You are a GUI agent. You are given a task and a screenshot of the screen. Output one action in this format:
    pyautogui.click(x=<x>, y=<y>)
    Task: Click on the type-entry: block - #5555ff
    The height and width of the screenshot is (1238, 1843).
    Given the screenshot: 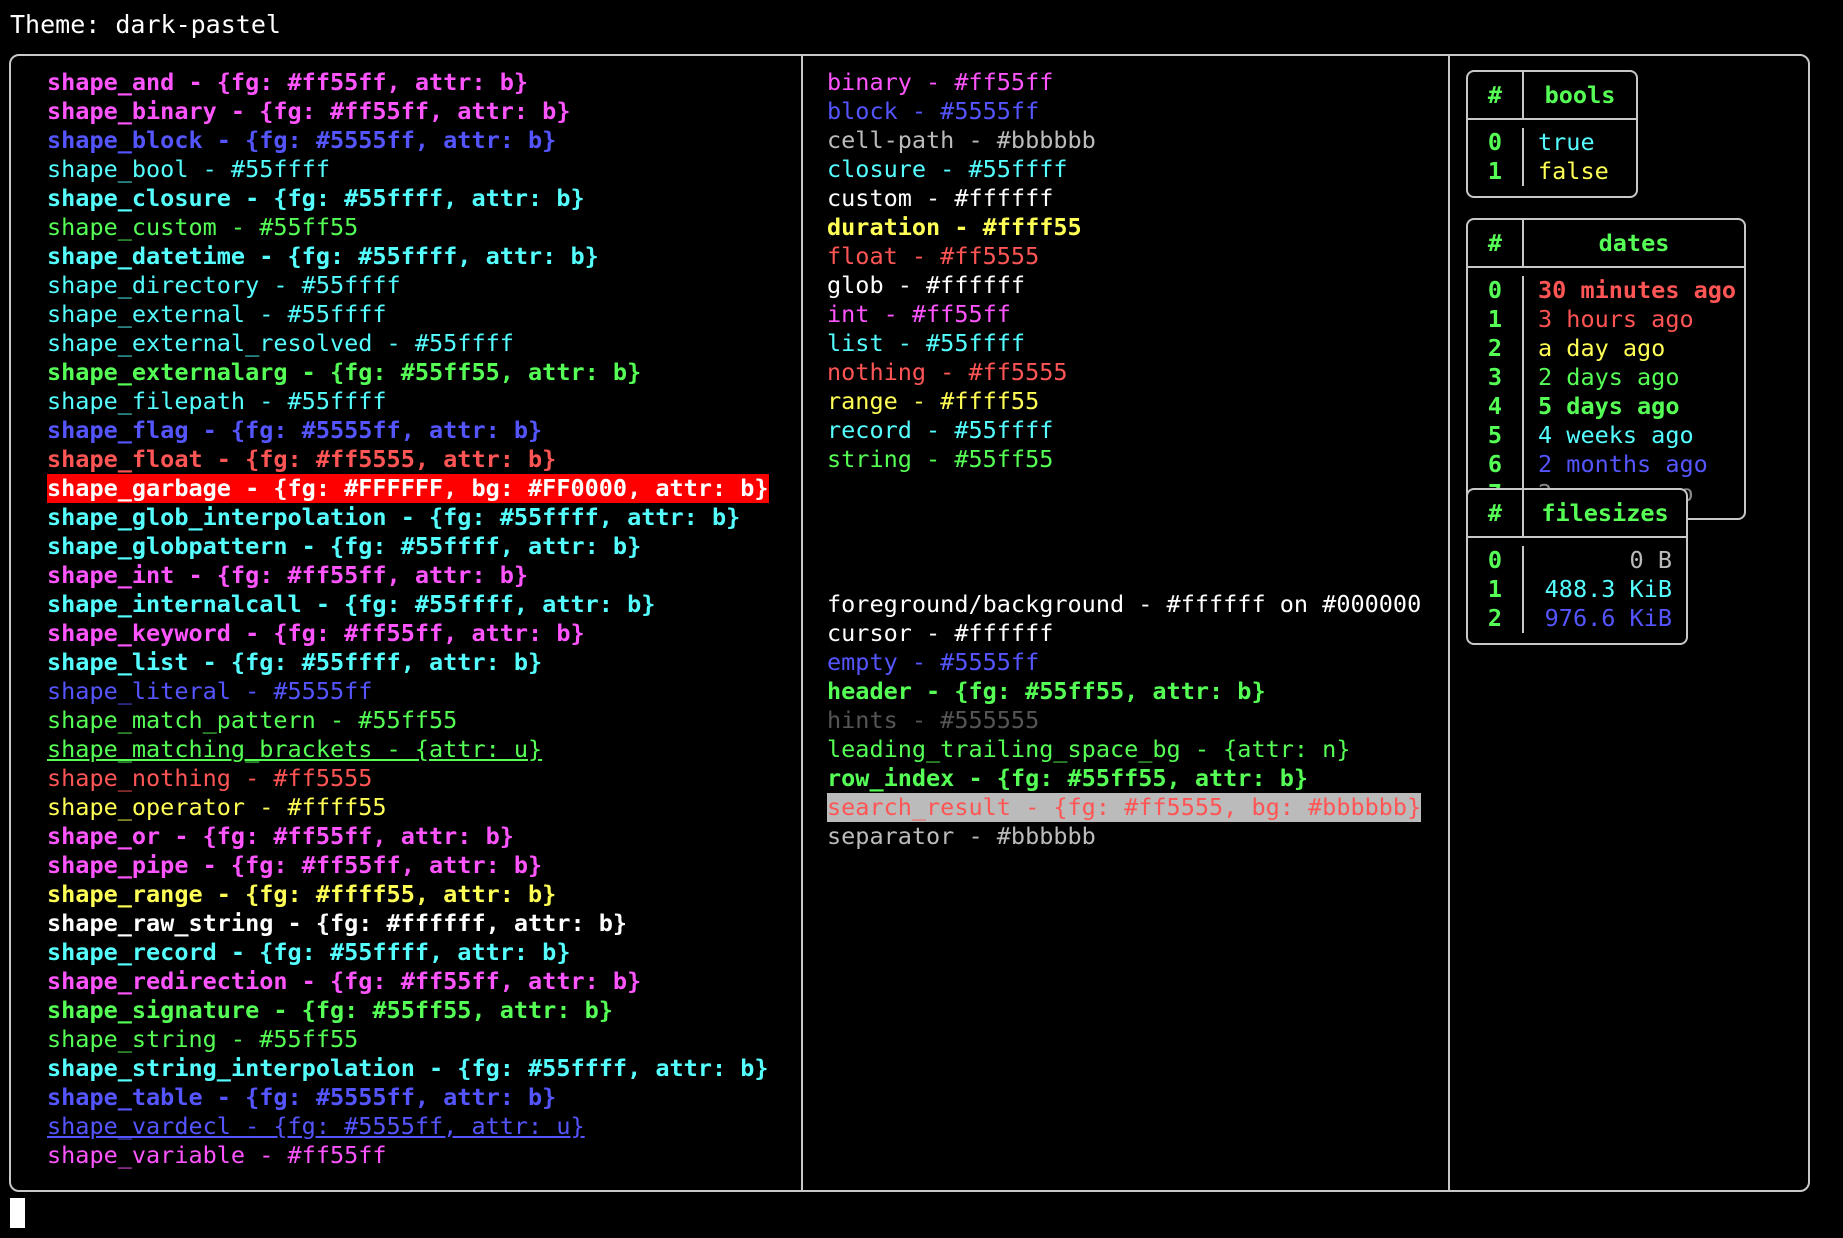 What is the action you would take?
    pyautogui.click(x=933, y=111)
    